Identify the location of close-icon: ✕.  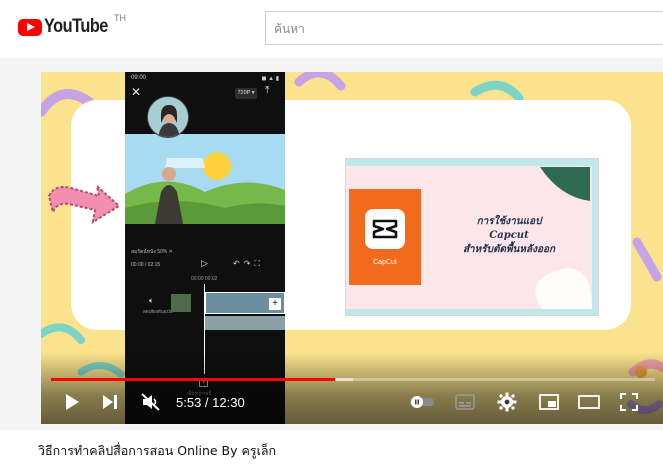
(136, 92).